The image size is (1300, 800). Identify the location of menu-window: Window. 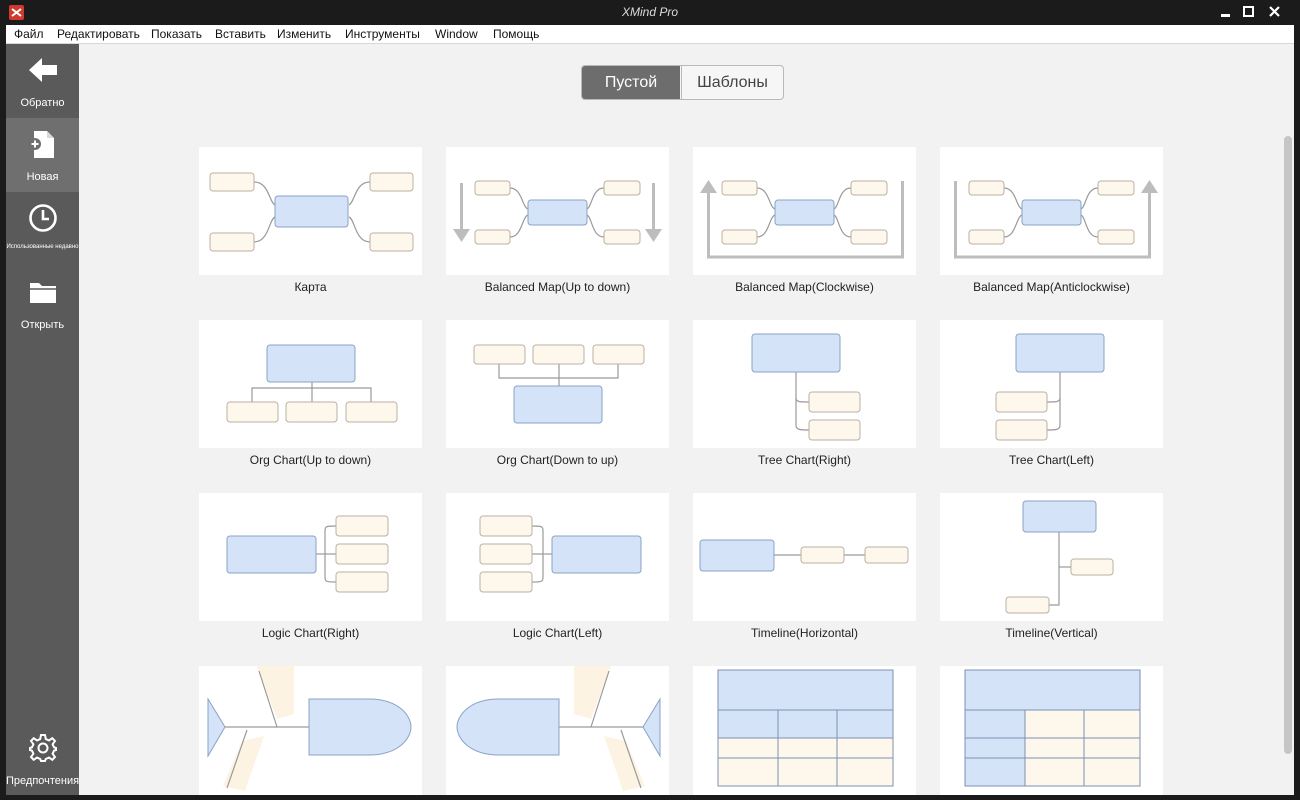
(456, 34).